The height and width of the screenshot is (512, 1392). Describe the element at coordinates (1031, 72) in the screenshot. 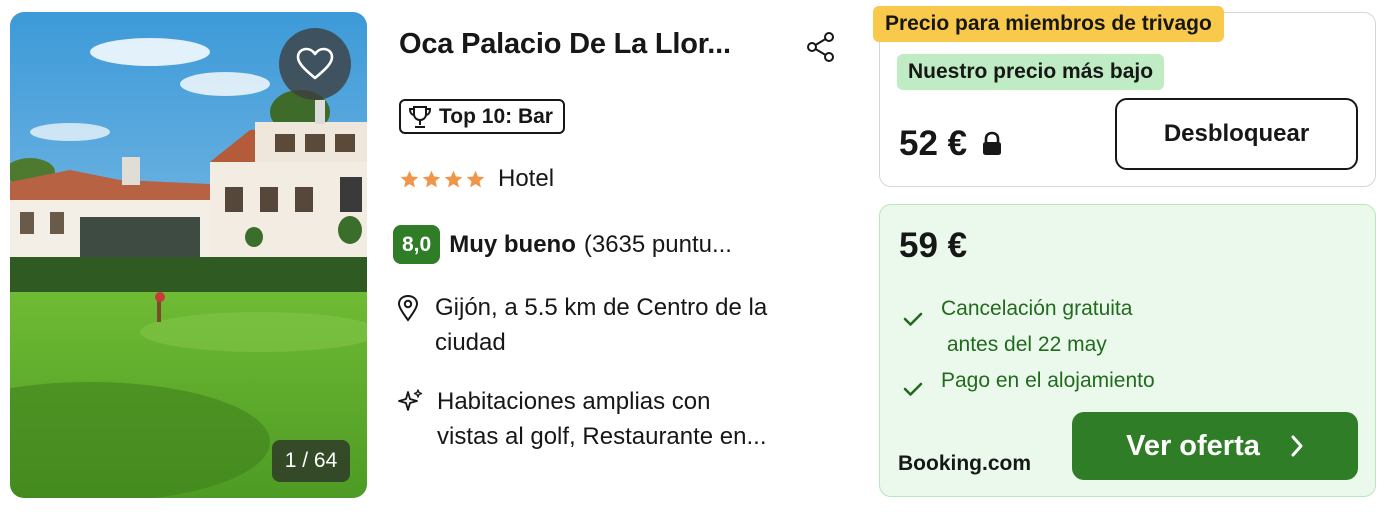

I see `lowest-price-tag: Nuestro precio más bajo` at that location.